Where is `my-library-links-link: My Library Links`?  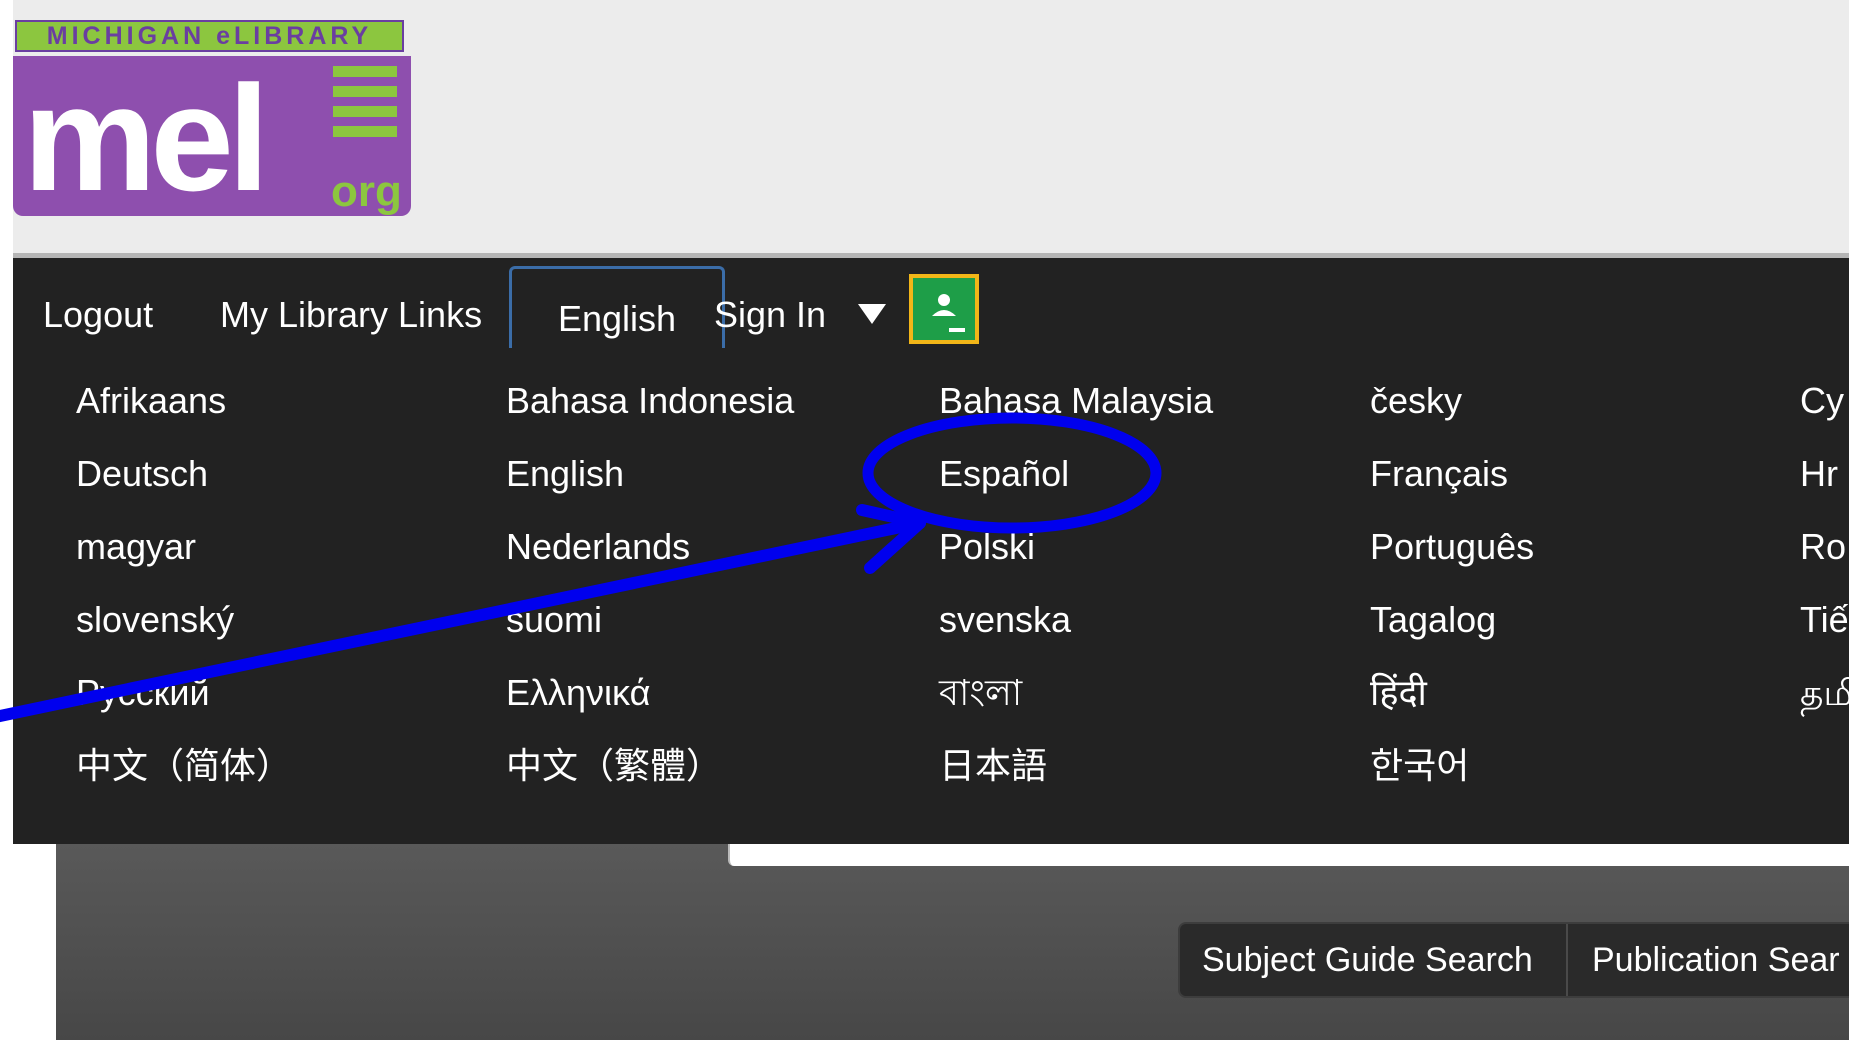 my-library-links-link: My Library Links is located at coordinates (351, 303).